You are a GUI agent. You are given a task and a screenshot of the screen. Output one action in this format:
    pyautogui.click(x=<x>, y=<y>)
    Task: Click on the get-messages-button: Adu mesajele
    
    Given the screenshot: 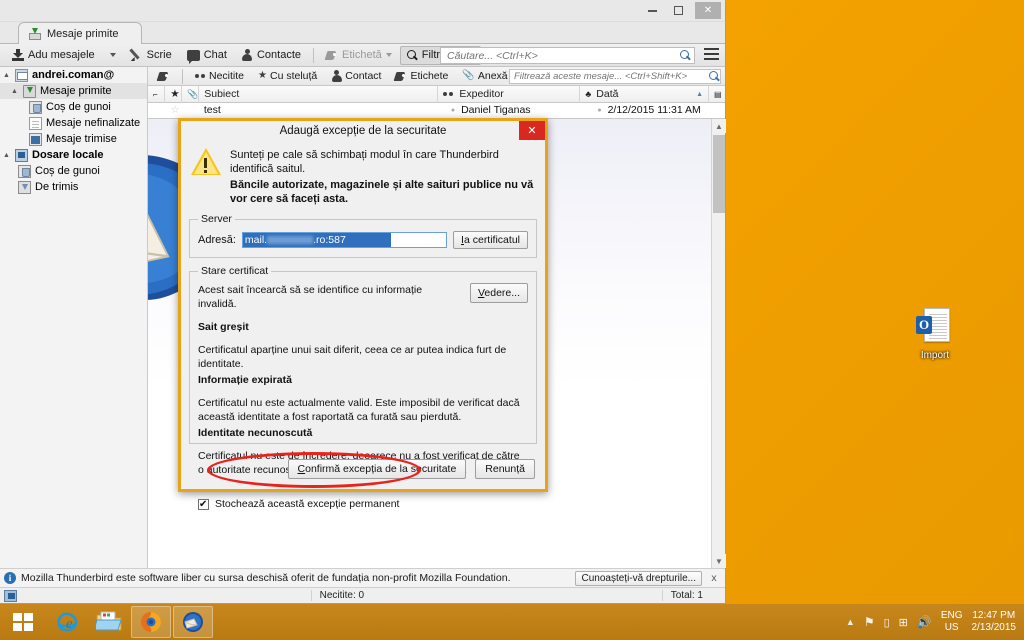 What is the action you would take?
    pyautogui.click(x=53, y=55)
    